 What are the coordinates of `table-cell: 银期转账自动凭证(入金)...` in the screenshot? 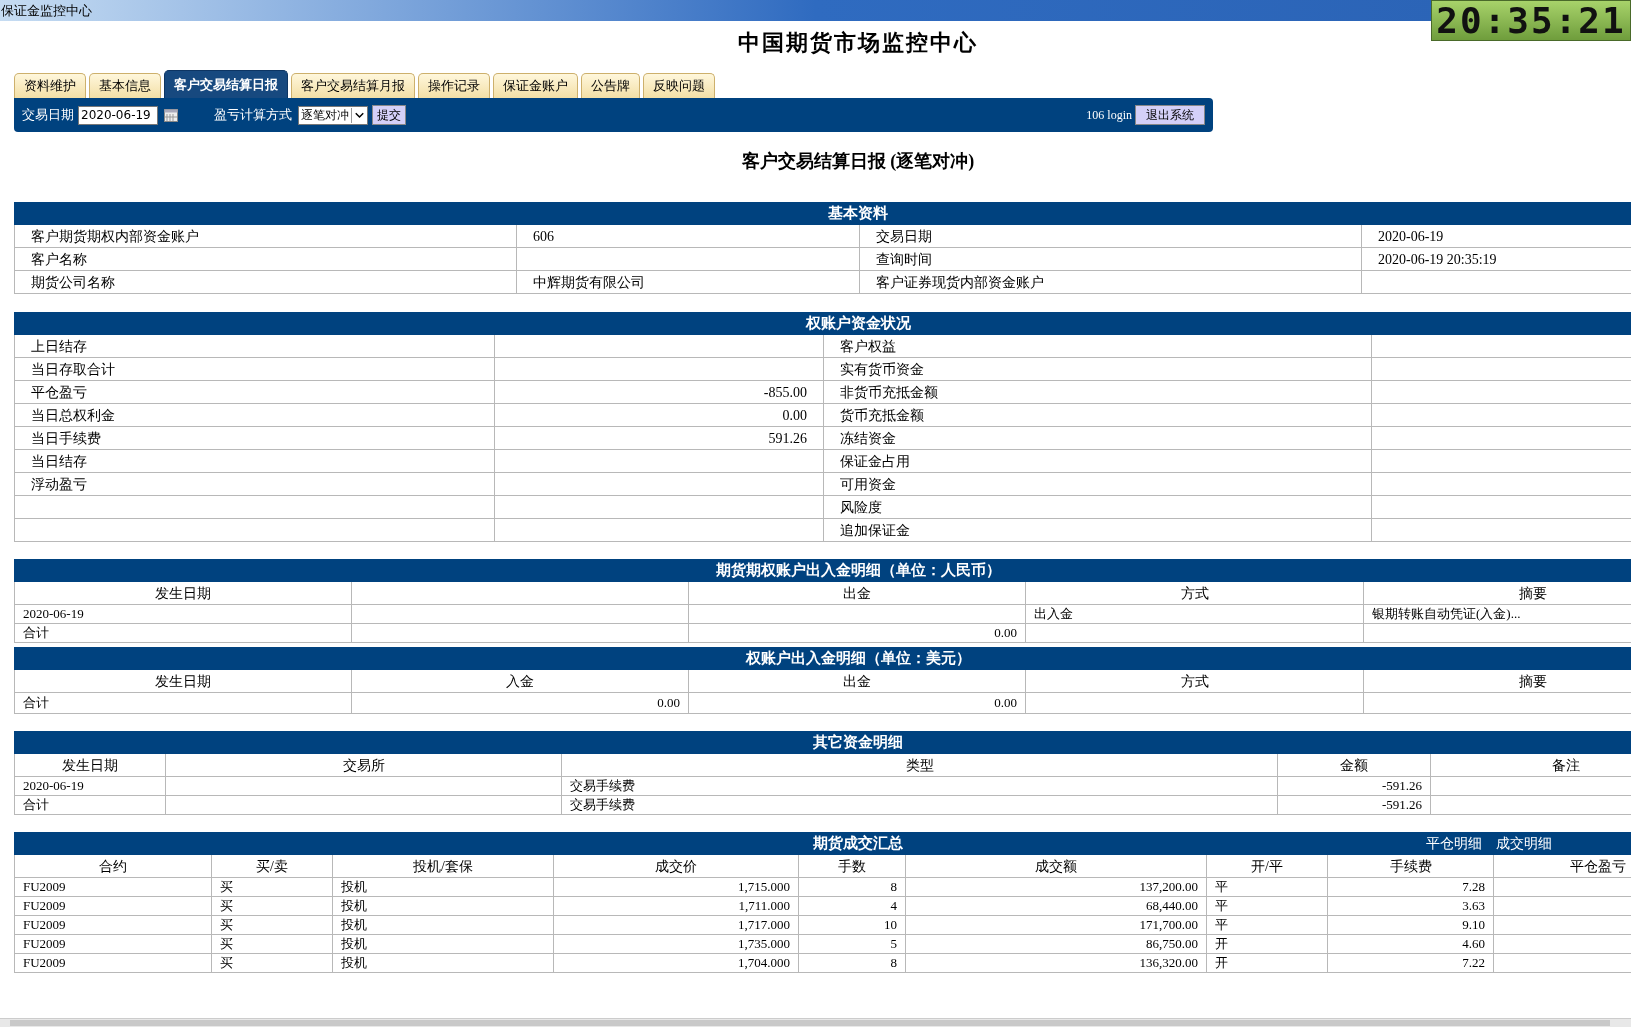 It's located at (1497, 614).